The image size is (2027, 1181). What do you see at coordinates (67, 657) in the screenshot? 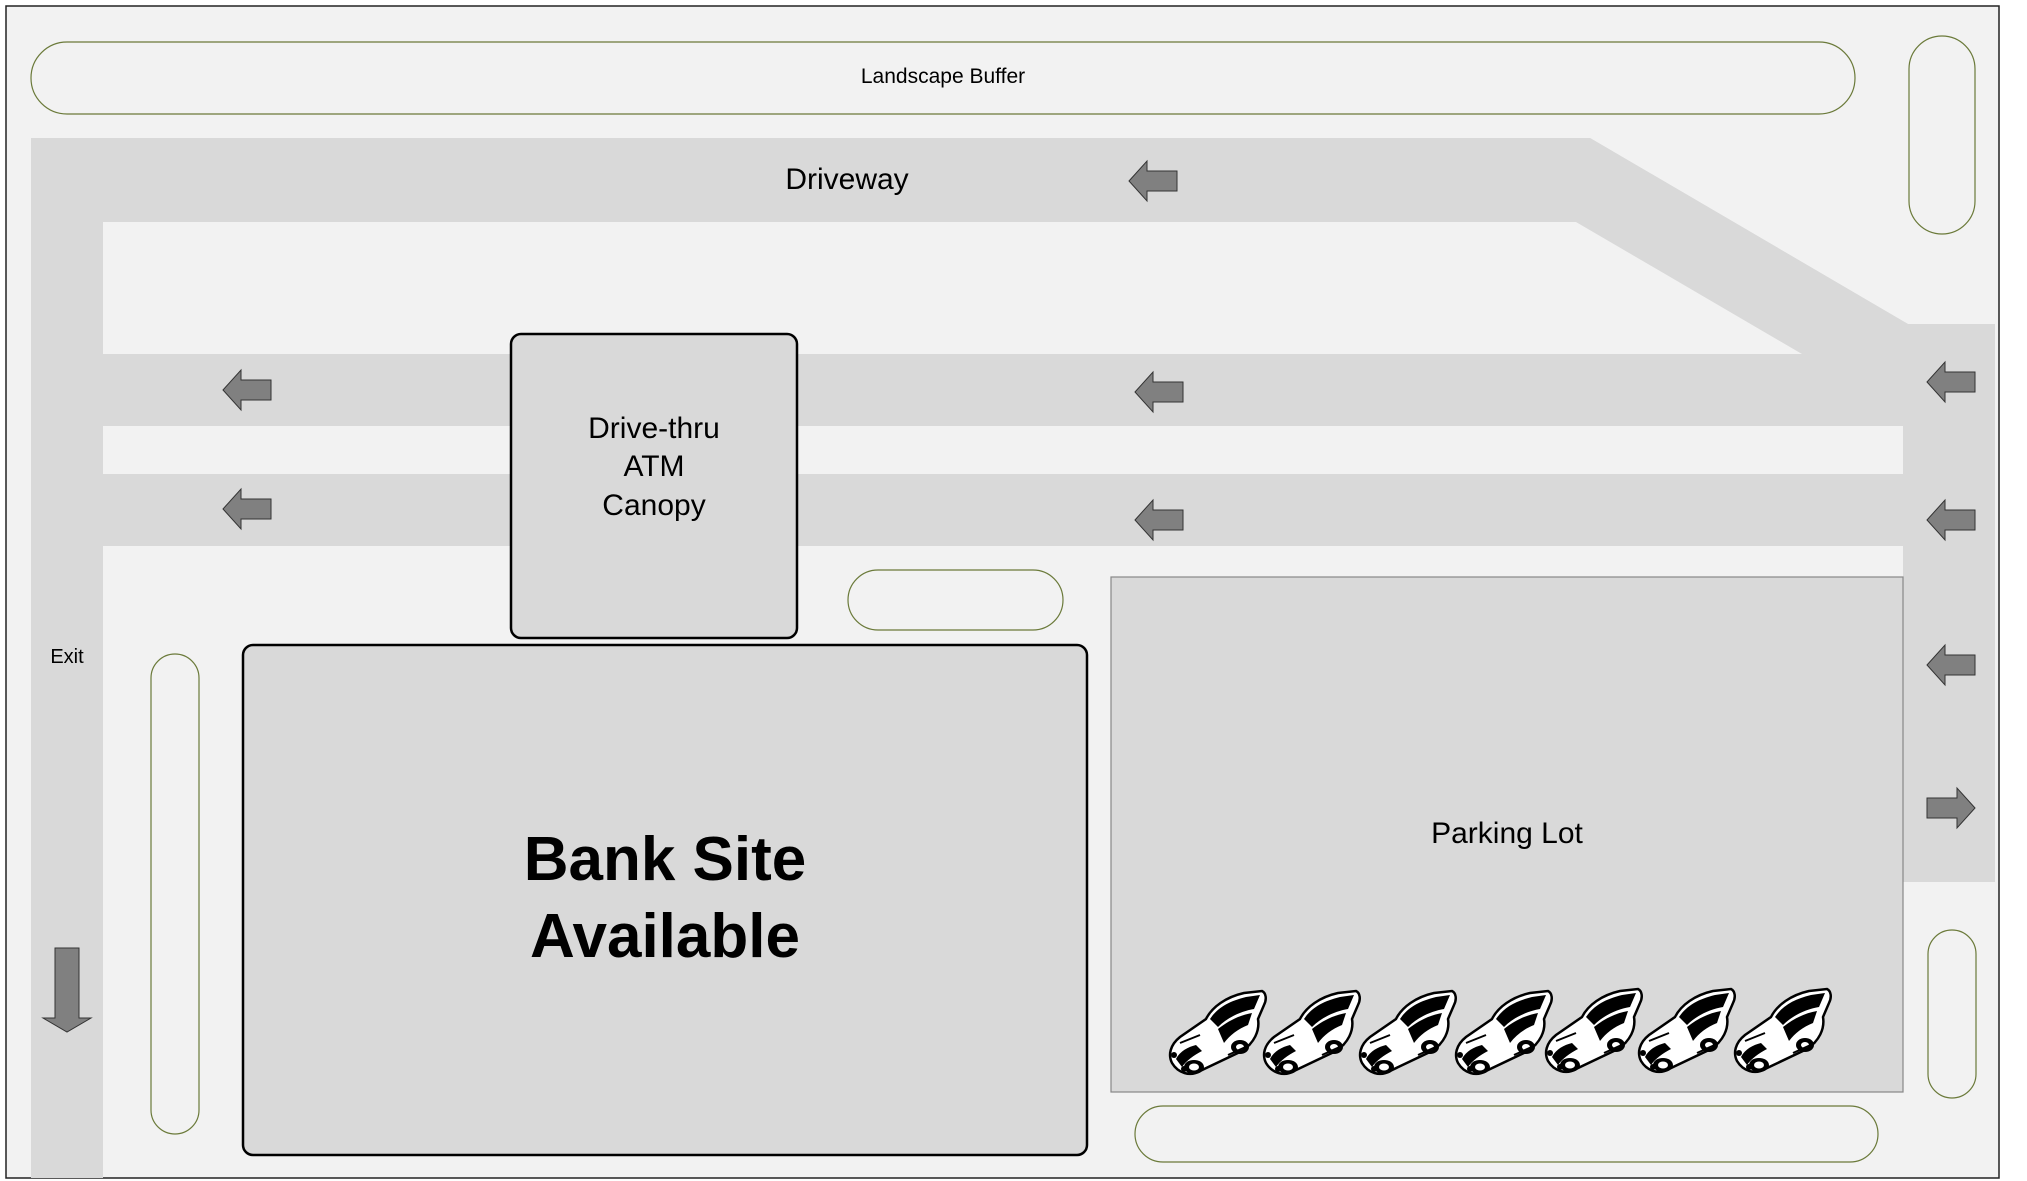
I see `exit-label: Exit` at bounding box center [67, 657].